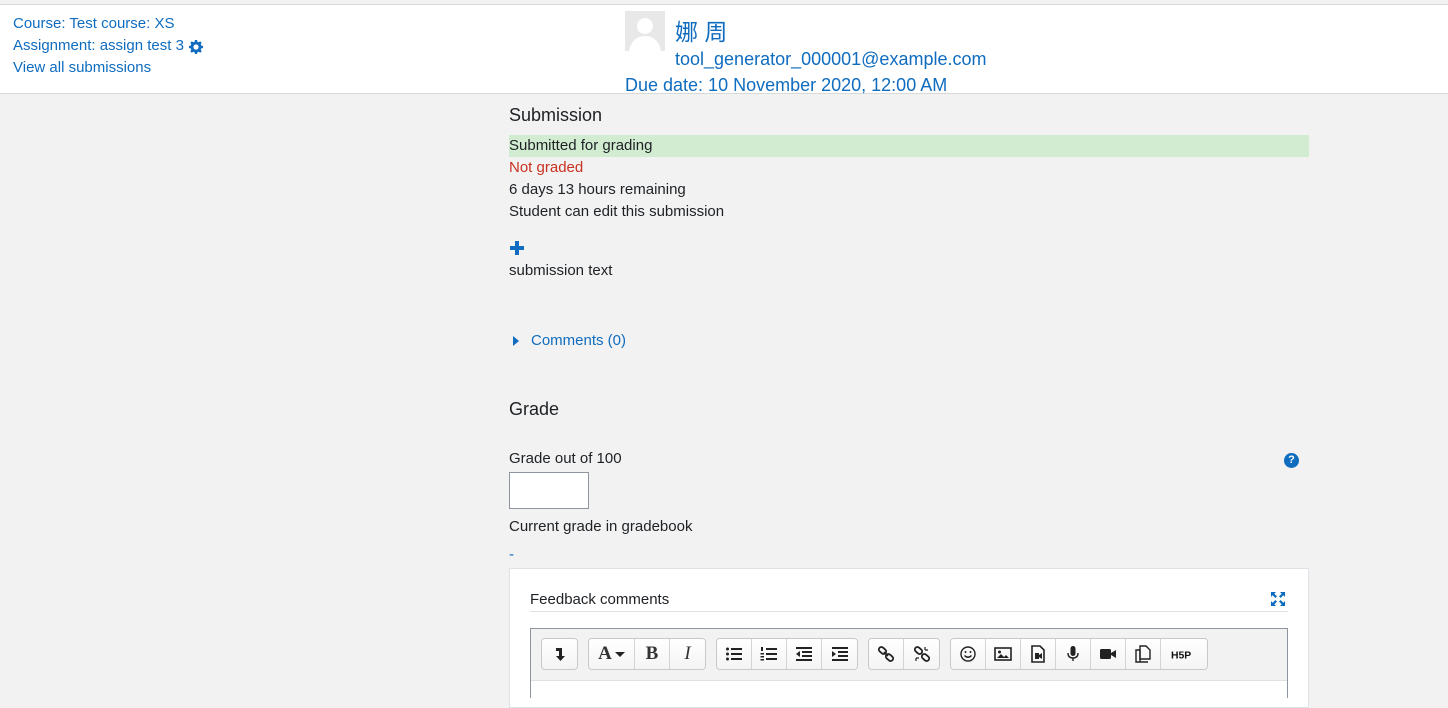 This screenshot has width=1448, height=708. I want to click on user-email-link: tool_generator_000001@example.com, so click(830, 59).